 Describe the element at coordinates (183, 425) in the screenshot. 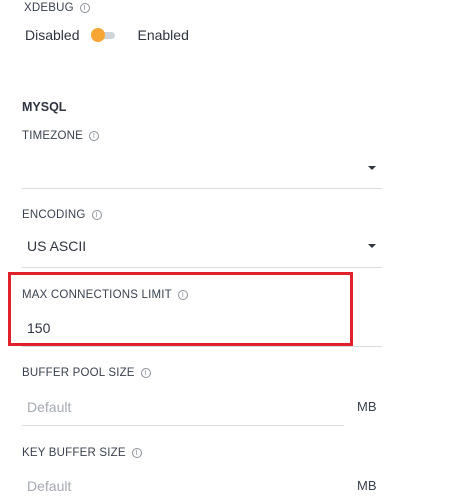

I see `buffer-pool-size-underline` at that location.